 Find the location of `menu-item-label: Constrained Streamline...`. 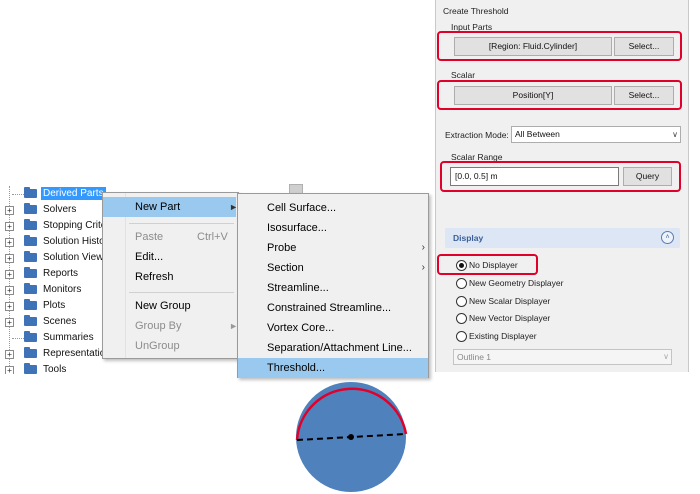

menu-item-label: Constrained Streamline... is located at coordinates (329, 308).